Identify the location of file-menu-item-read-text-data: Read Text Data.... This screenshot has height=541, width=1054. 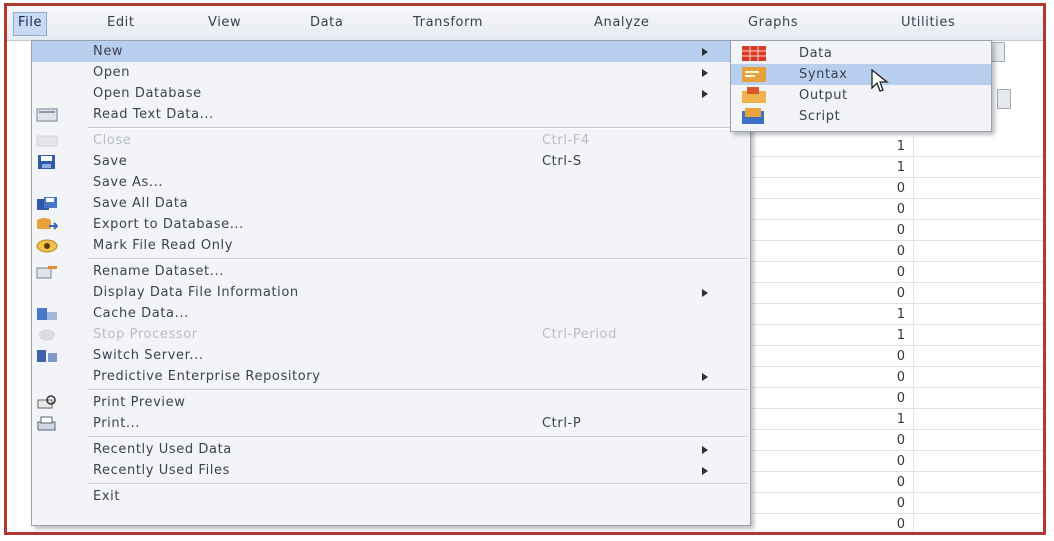
(391, 114).